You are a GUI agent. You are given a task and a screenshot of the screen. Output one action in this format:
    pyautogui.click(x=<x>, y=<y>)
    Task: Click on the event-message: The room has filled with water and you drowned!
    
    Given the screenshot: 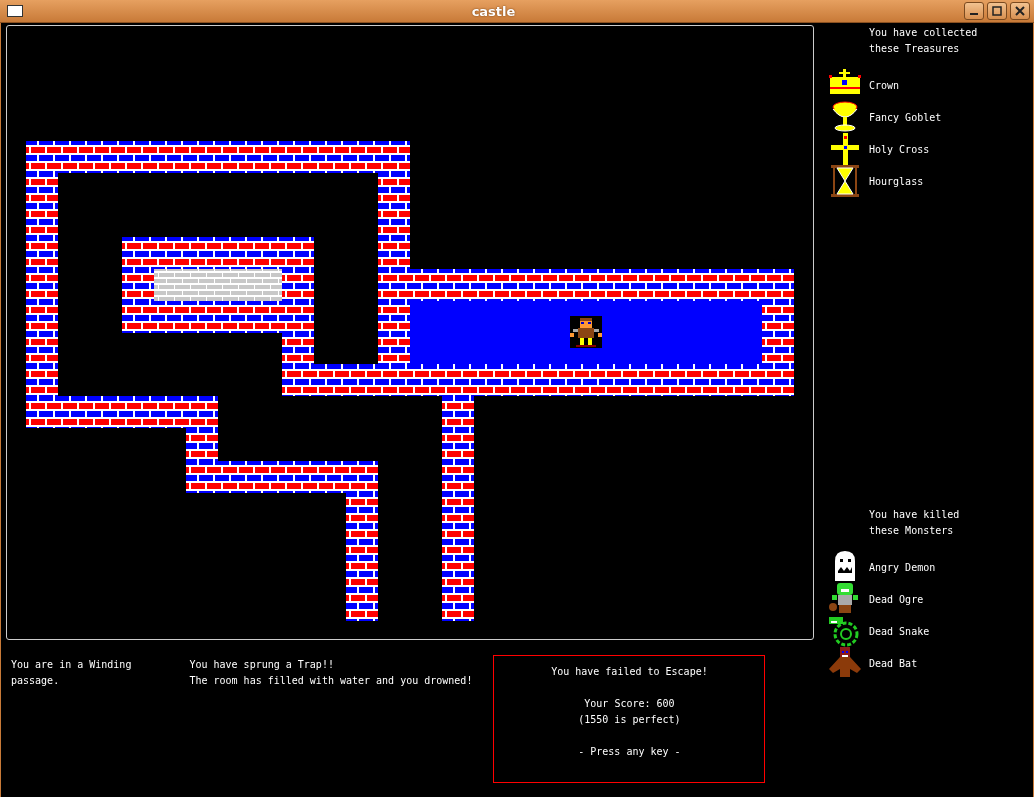 What is the action you would take?
    pyautogui.click(x=331, y=681)
    